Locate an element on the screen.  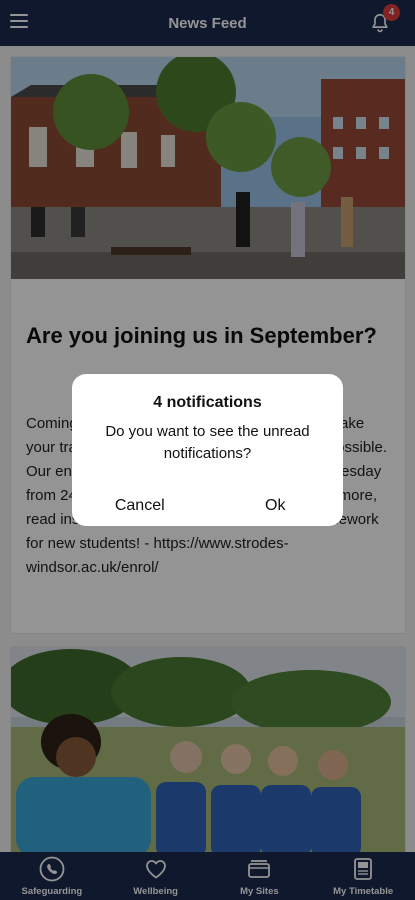
dialog-buttons: Cancel Ok is located at coordinates (207, 505).